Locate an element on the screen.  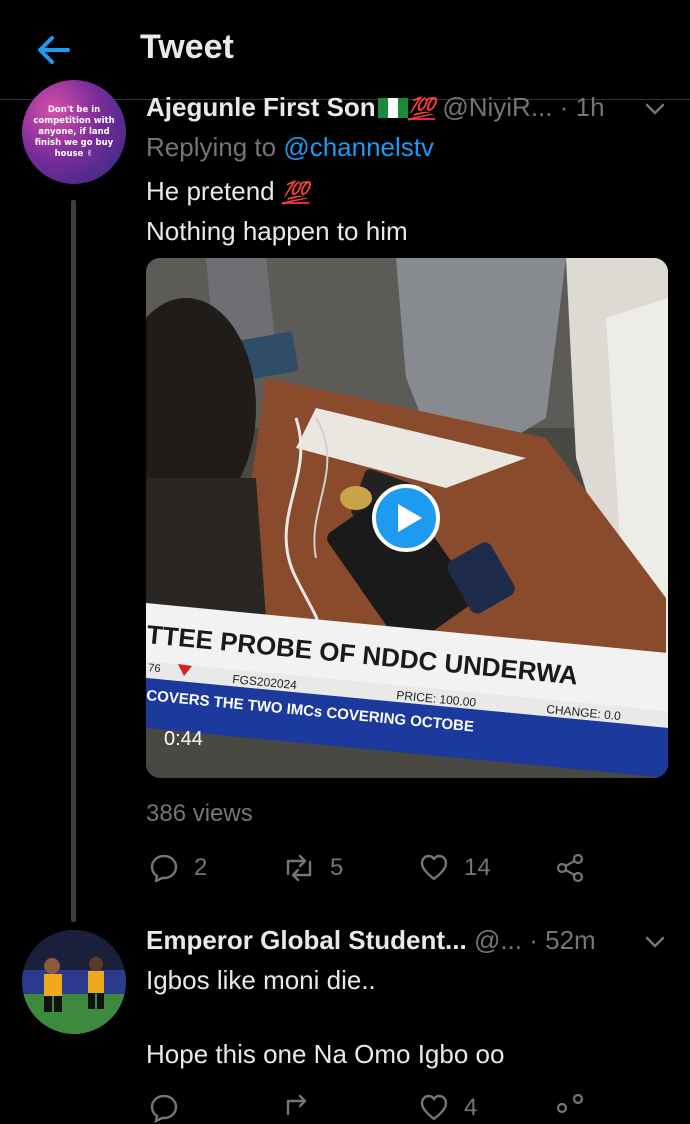
author-row: Ajegunle First Son 💯 @NiyiR... · 1h is located at coordinates (375, 107).